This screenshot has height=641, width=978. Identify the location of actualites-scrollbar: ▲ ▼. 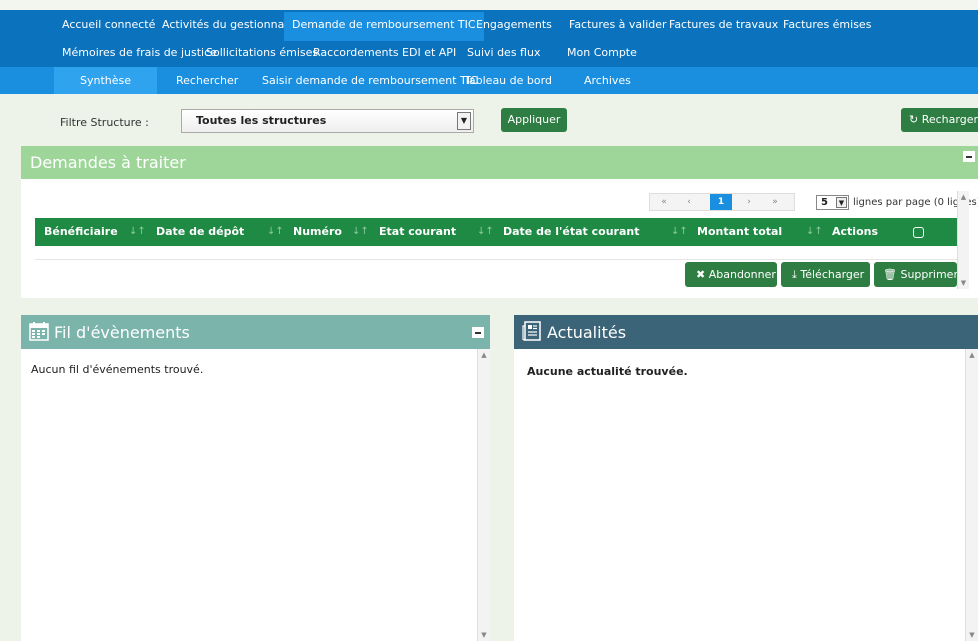
(971, 495).